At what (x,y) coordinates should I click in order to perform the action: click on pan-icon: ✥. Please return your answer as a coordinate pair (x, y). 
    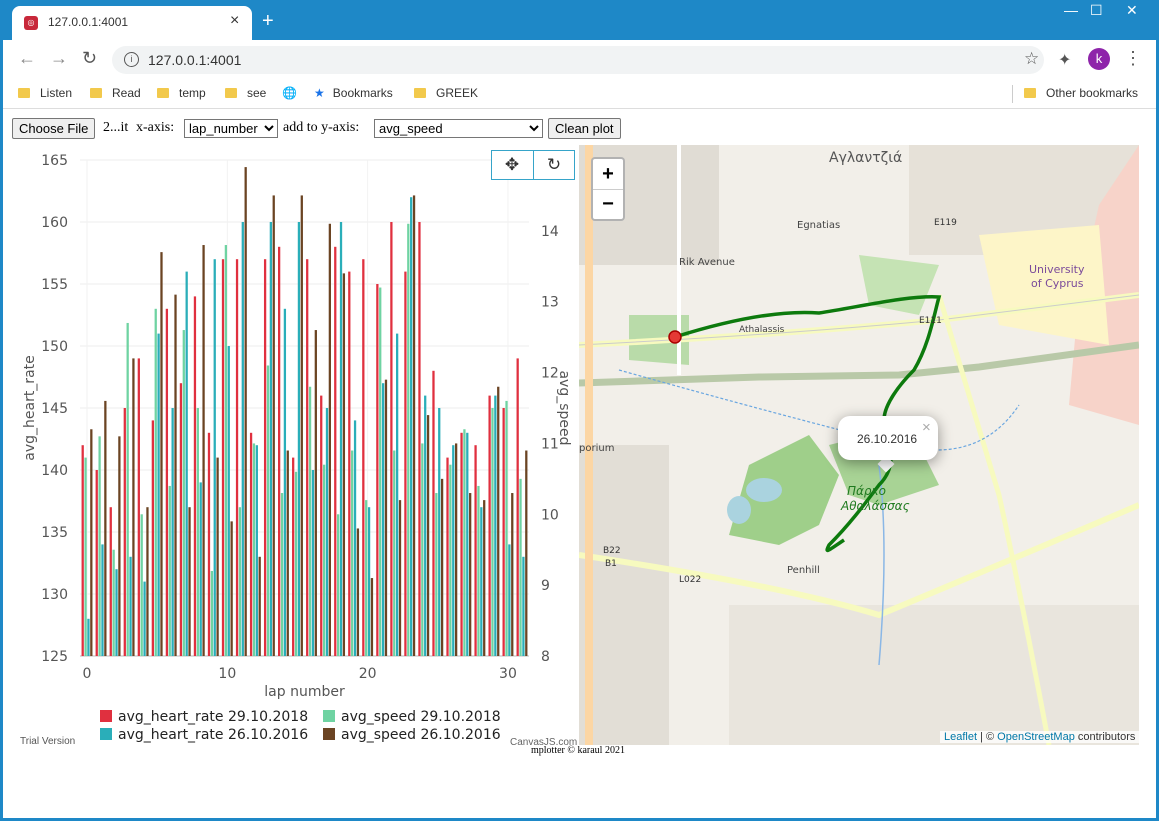
    Looking at the image, I should click on (512, 165).